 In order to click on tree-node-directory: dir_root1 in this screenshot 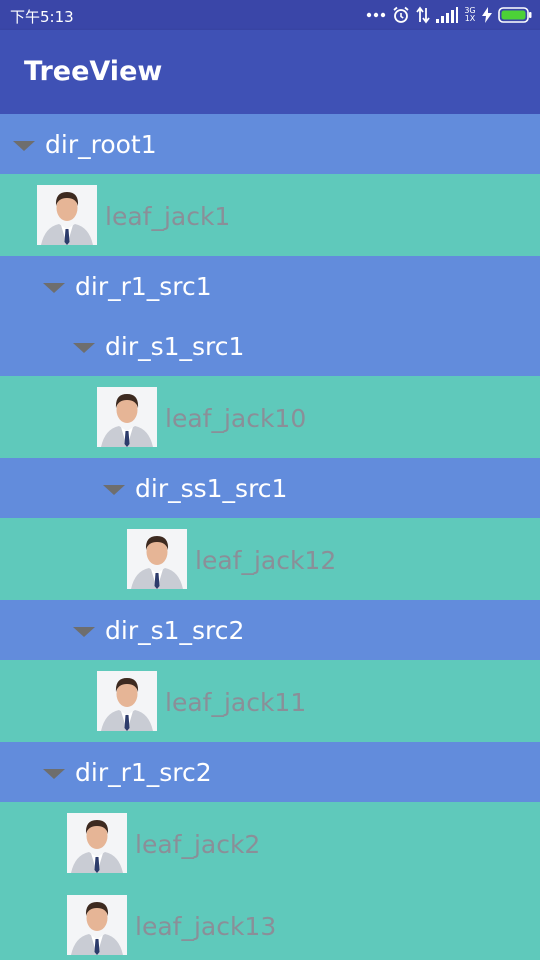, I will do `click(270, 144)`.